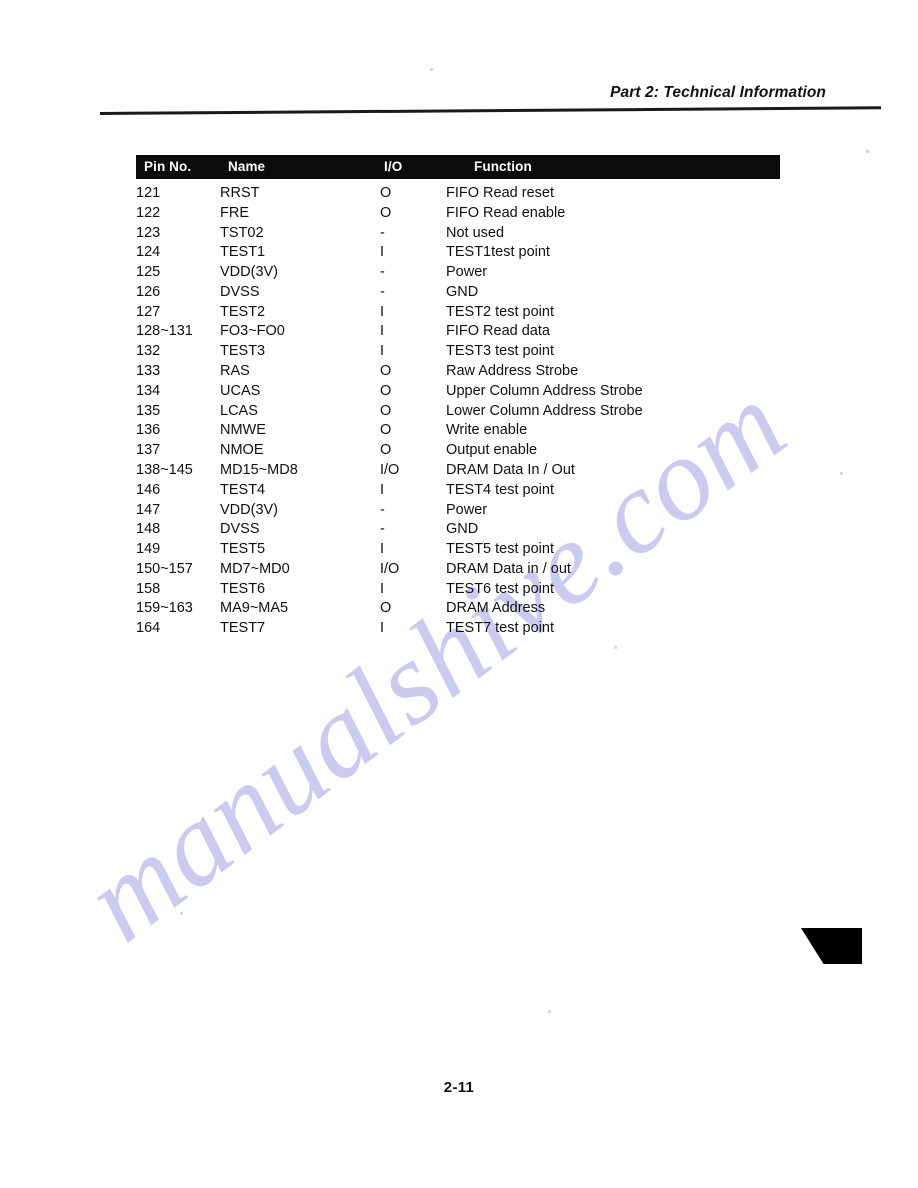 The width and height of the screenshot is (918, 1188). I want to click on cell-function: Raw Address Strobe, so click(512, 371).